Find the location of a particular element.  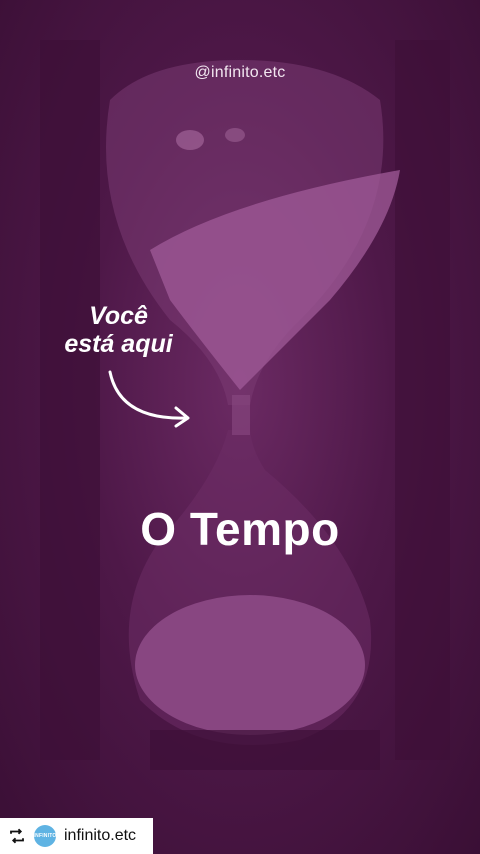

post-title: O Tempo is located at coordinates (240, 529).